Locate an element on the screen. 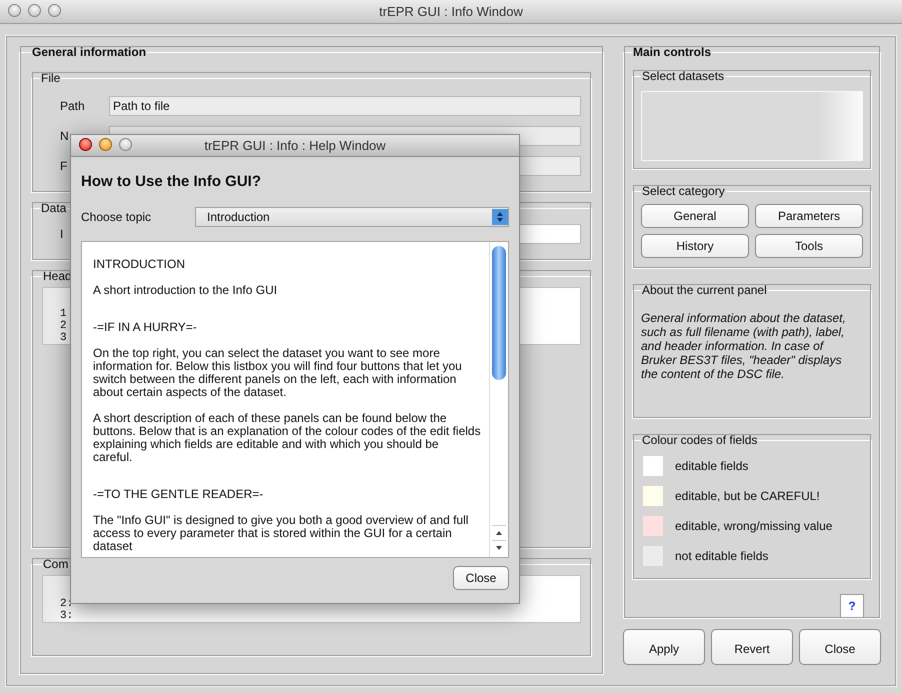  line-number: 3 is located at coordinates (63, 338).